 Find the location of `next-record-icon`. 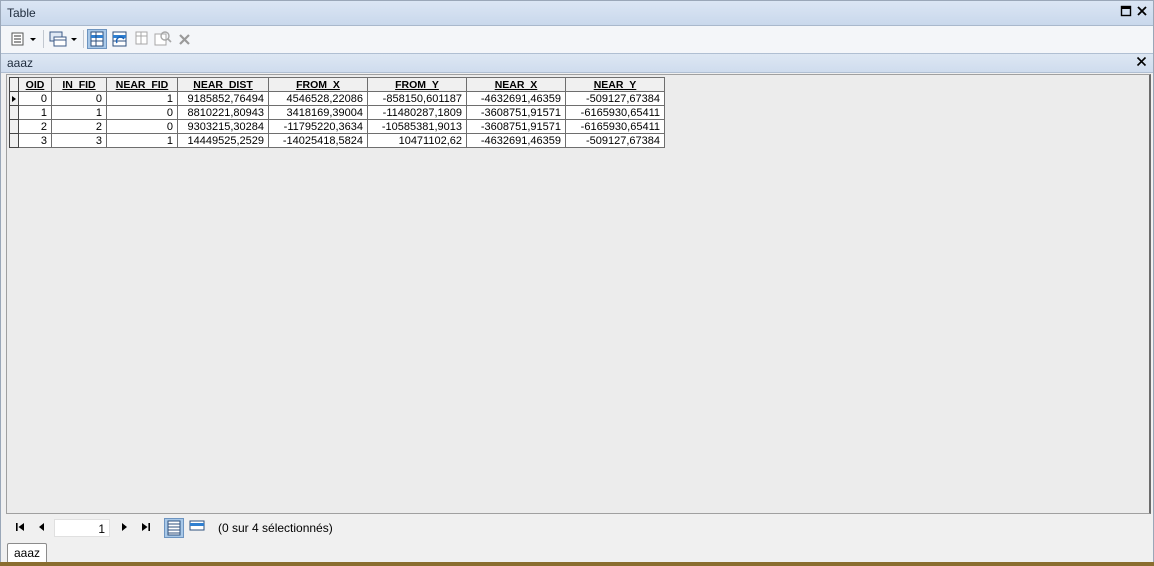

next-record-icon is located at coordinates (124, 528).